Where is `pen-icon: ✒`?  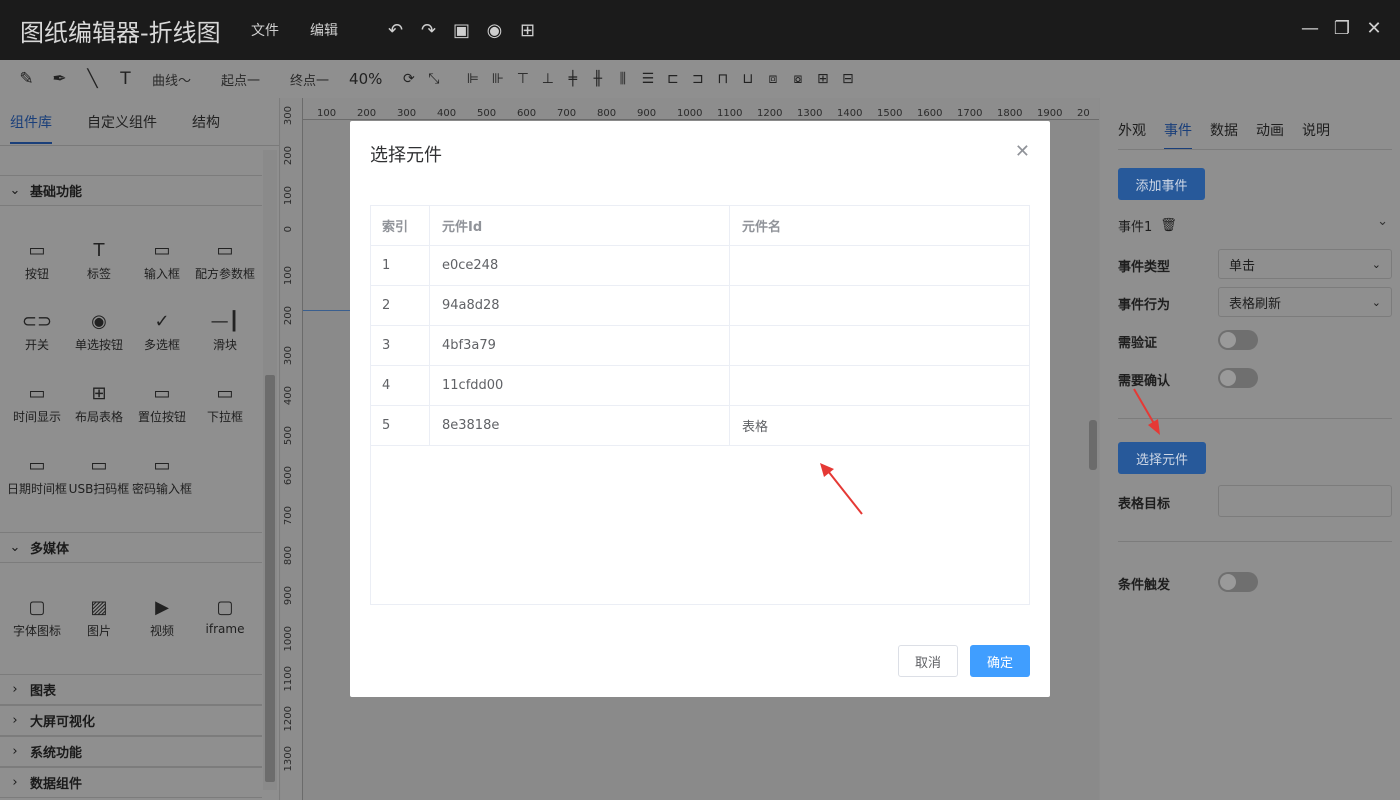 pen-icon: ✒ is located at coordinates (59, 79).